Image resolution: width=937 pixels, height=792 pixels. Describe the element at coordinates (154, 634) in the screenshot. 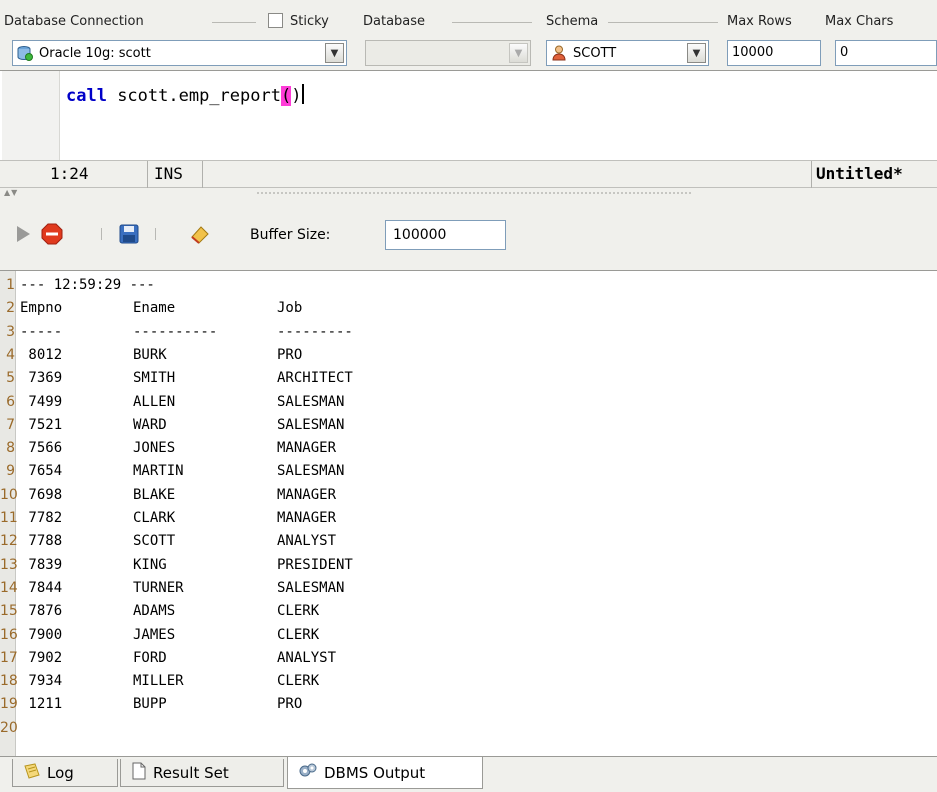

I see `output-col-2: JAMES` at that location.